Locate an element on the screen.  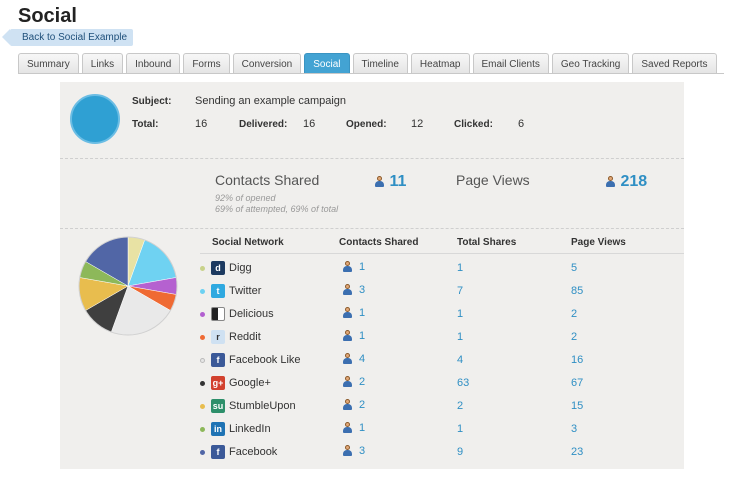
page-views-cell: 16 is located at coordinates (577, 360).